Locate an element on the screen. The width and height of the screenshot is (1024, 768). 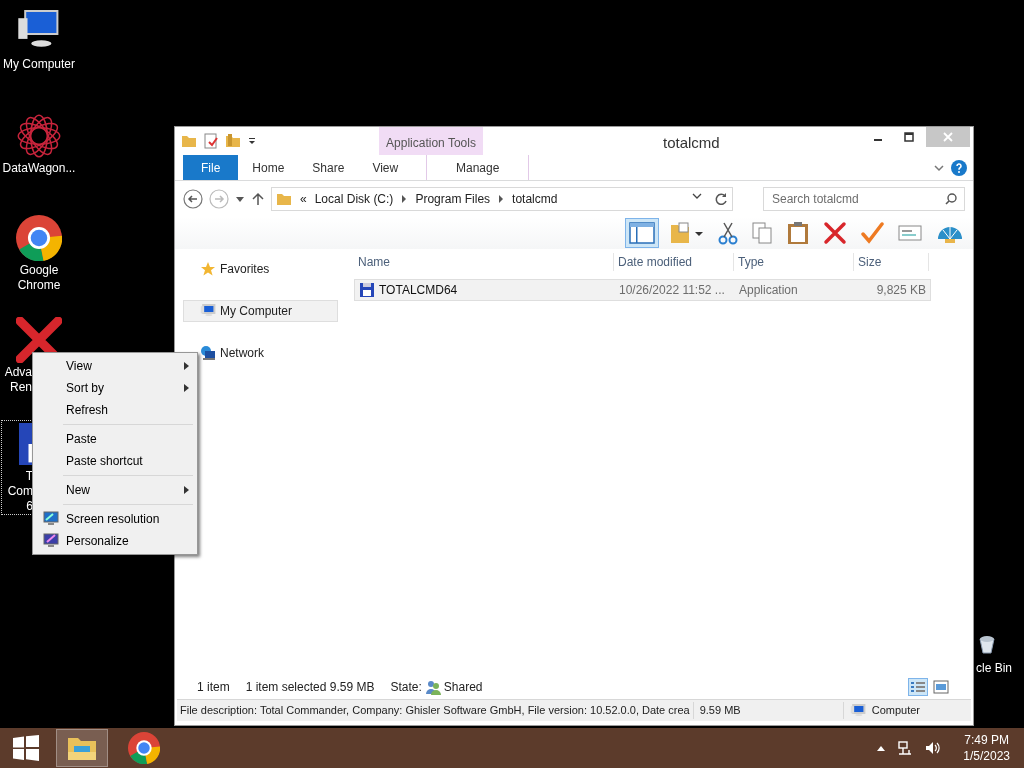
desktop-shortcut: Google Chrome is located at coordinates (39, 254).